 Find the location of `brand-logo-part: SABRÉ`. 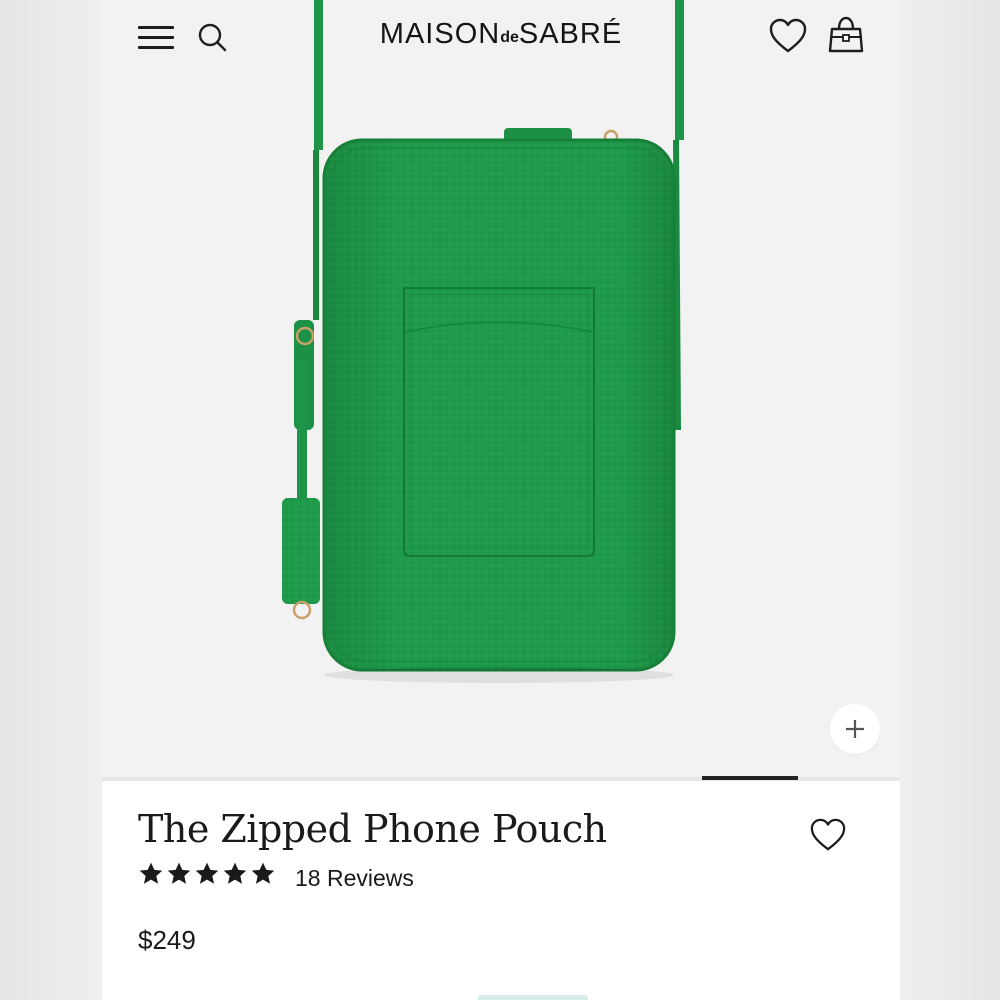

brand-logo-part: SABRÉ is located at coordinates (570, 34).